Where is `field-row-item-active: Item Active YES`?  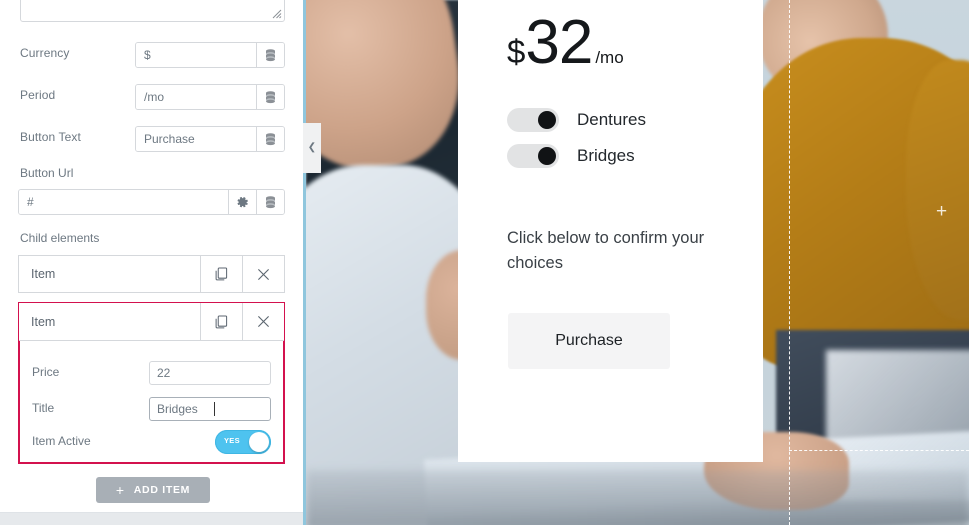 field-row-item-active: Item Active YES is located at coordinates (151, 442).